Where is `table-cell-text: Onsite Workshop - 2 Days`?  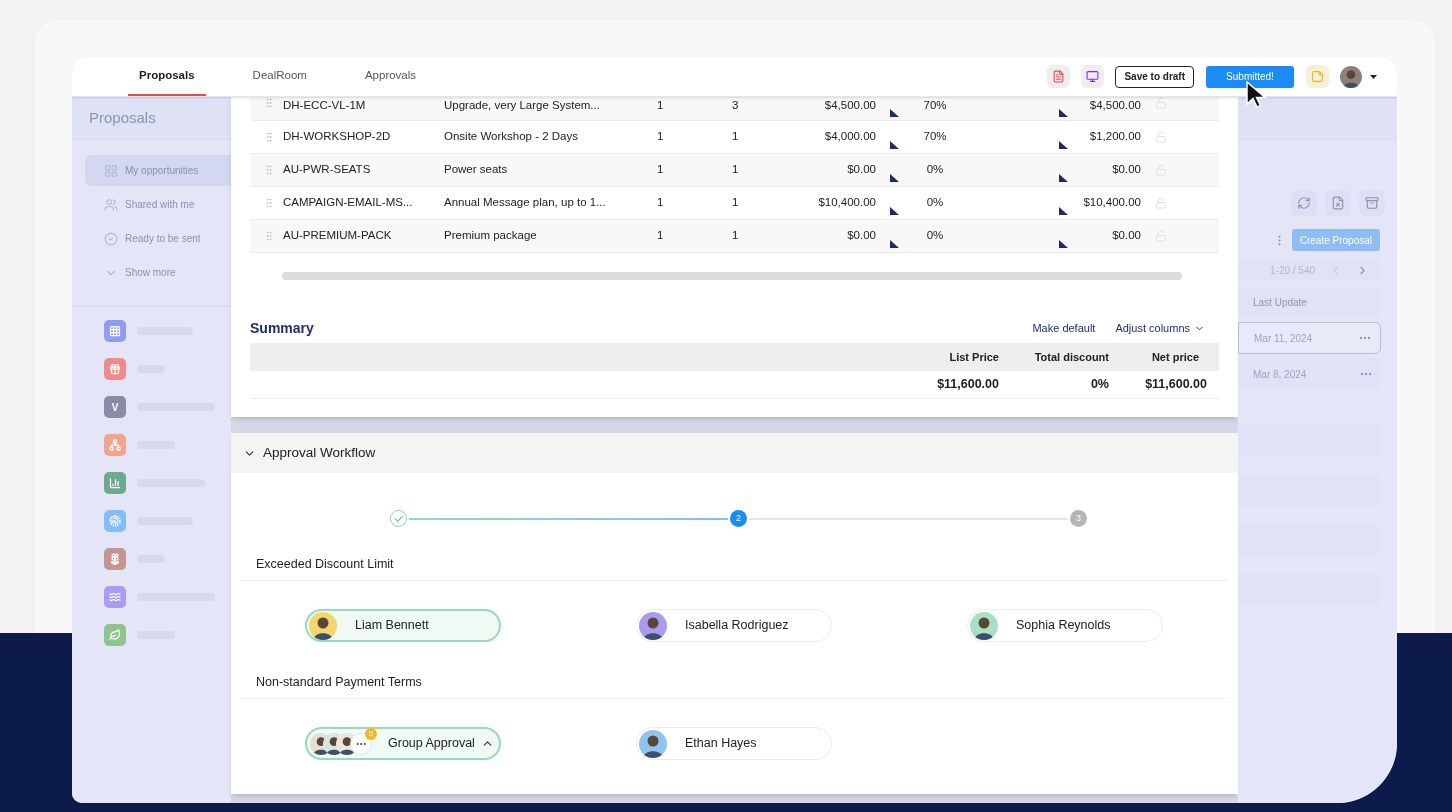 table-cell-text: Onsite Workshop - 2 Days is located at coordinates (511, 137).